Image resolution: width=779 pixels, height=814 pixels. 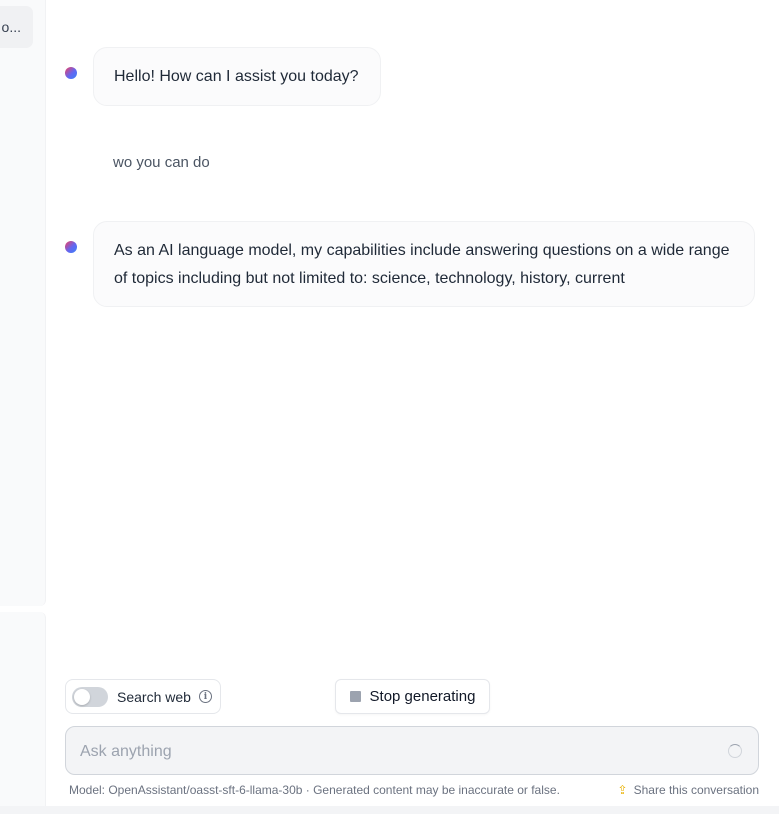 I want to click on spinner-icon, so click(x=735, y=751).